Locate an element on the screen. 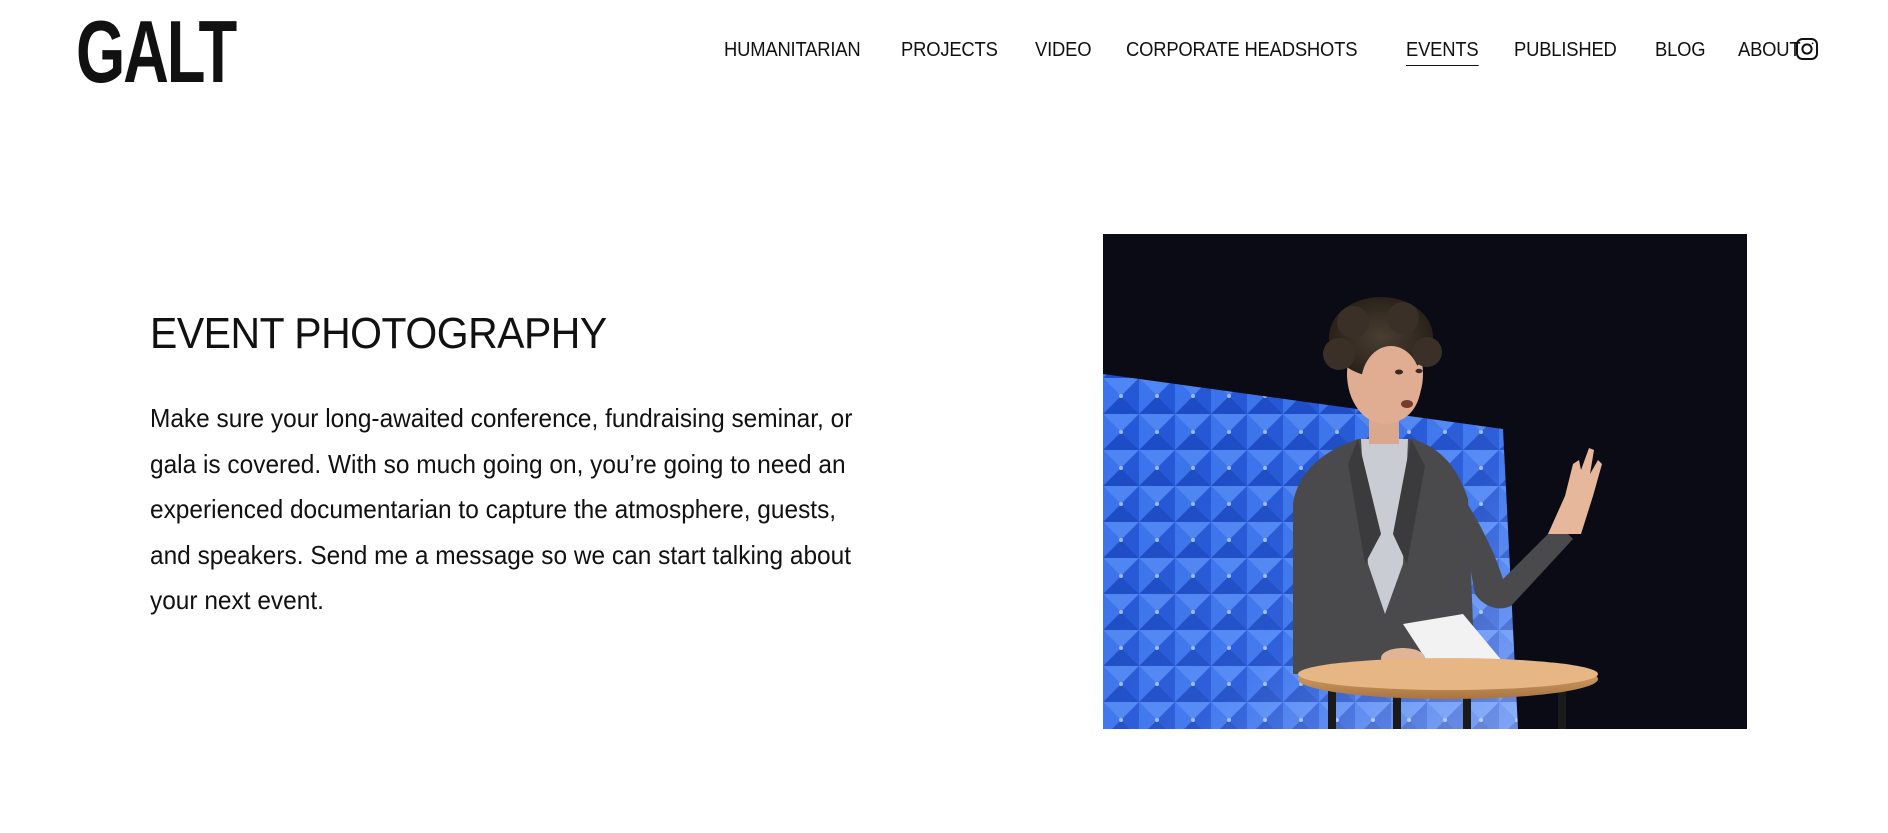  nav-link-blog: BLOG is located at coordinates (1680, 52).